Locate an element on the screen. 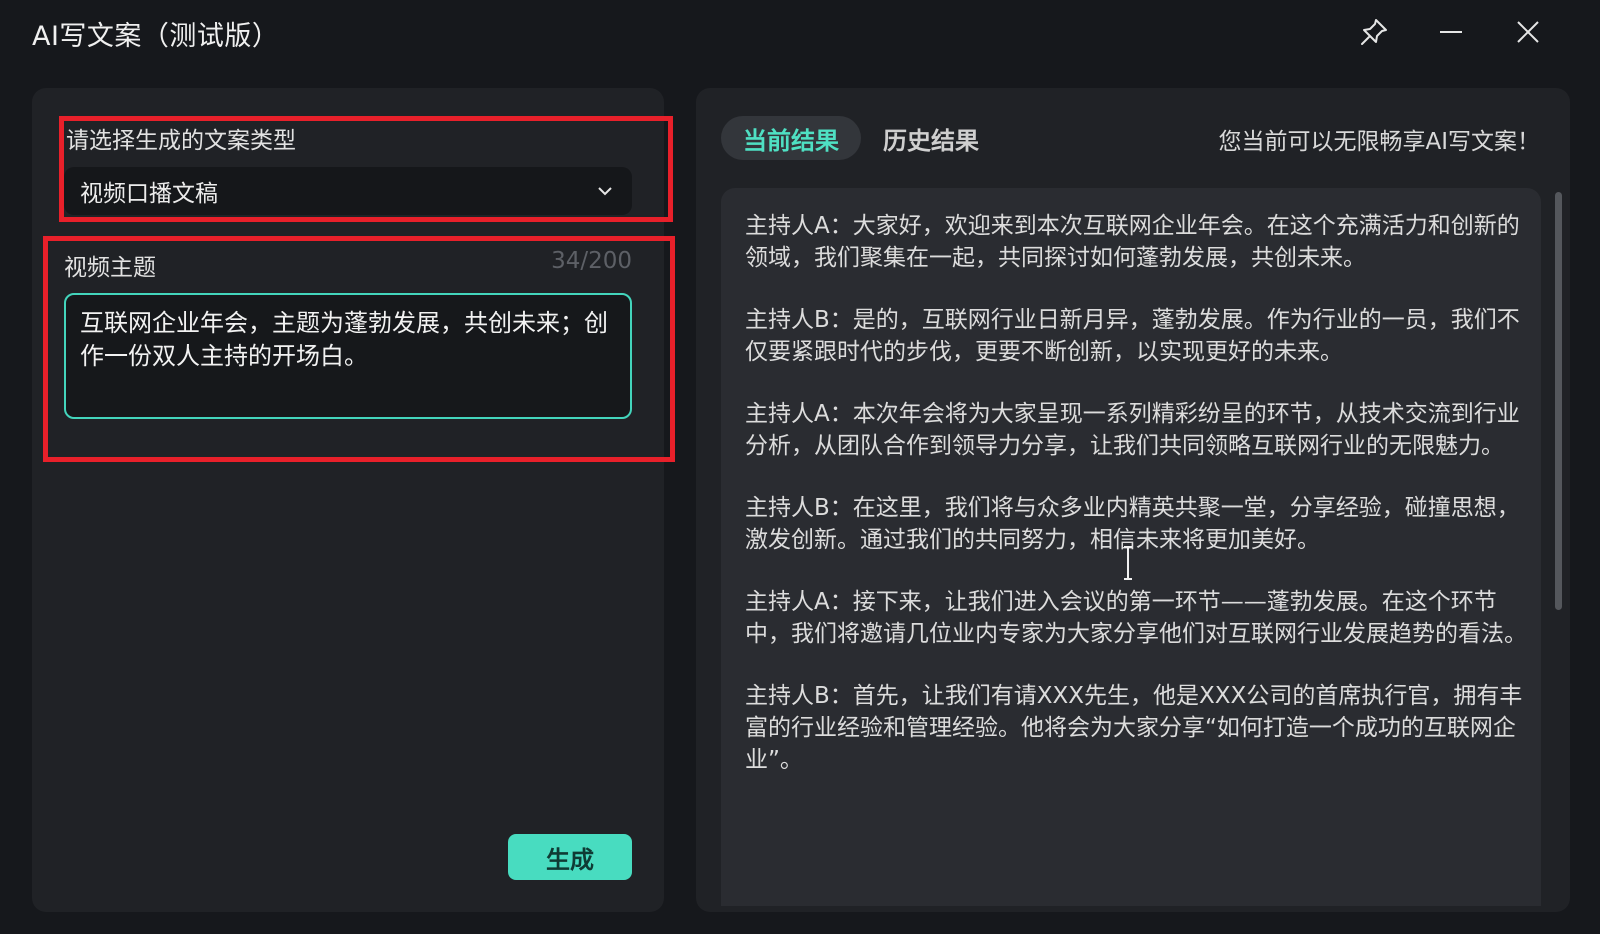  pin-icon is located at coordinates (1374, 32).